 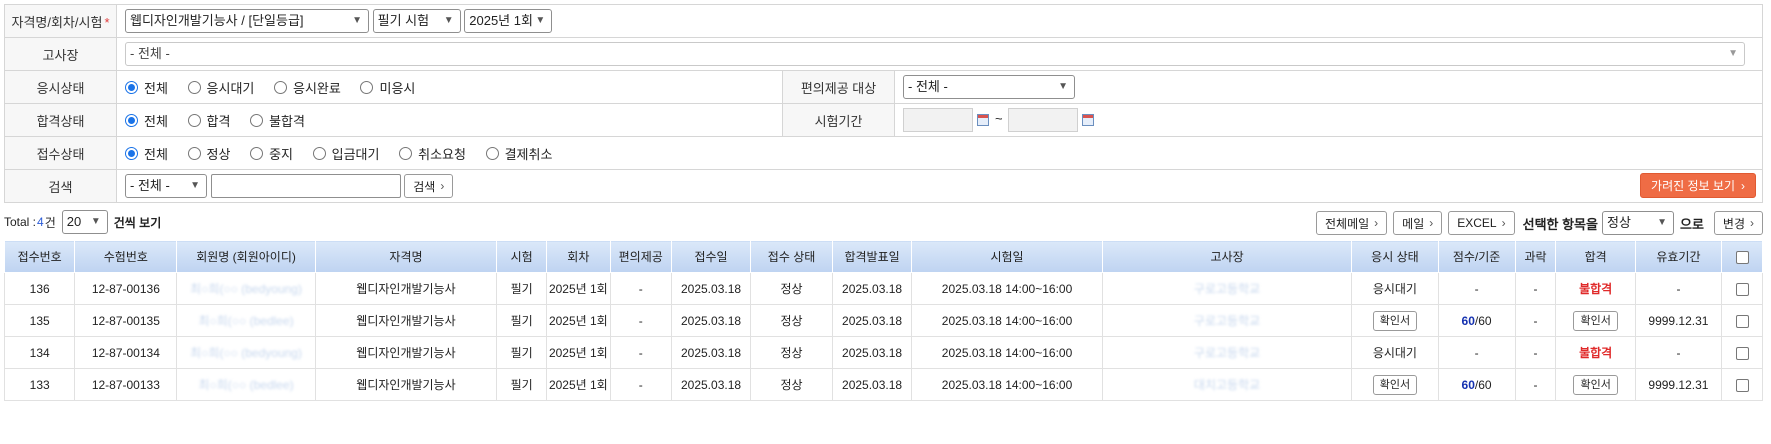 I want to click on col-header: 시험, so click(x=522, y=256).